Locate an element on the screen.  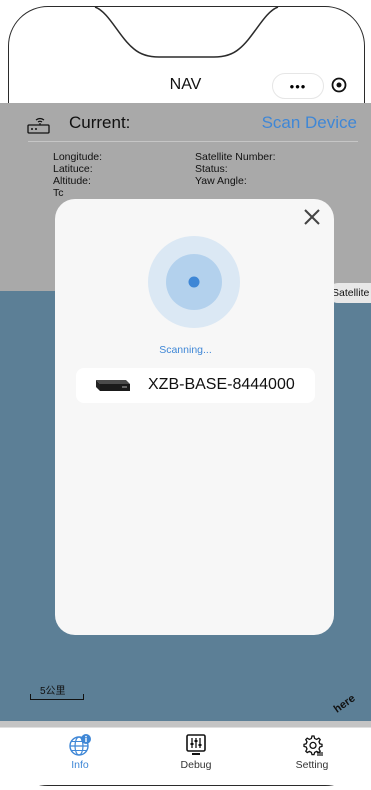
tab-debug-label: Debug is located at coordinates (196, 765).